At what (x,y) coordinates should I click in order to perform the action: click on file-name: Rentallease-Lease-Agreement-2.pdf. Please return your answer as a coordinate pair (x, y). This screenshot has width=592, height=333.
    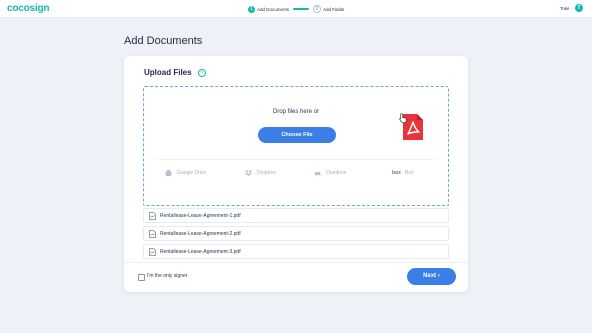
    Looking at the image, I should click on (200, 233).